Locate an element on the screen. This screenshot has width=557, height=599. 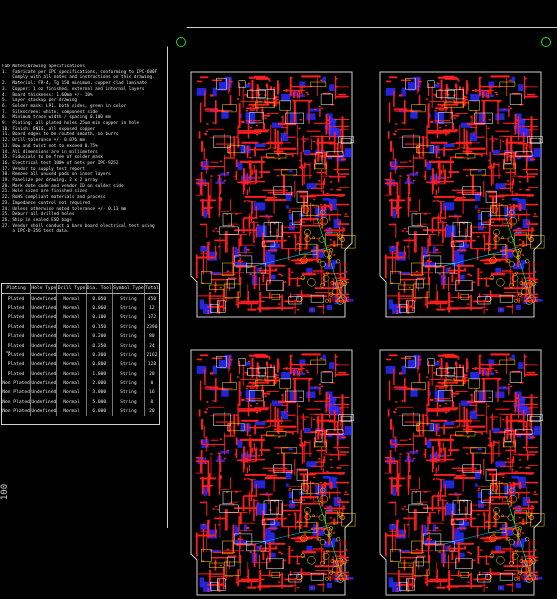
drill-column-header: Symbol Type is located at coordinates (128, 289).